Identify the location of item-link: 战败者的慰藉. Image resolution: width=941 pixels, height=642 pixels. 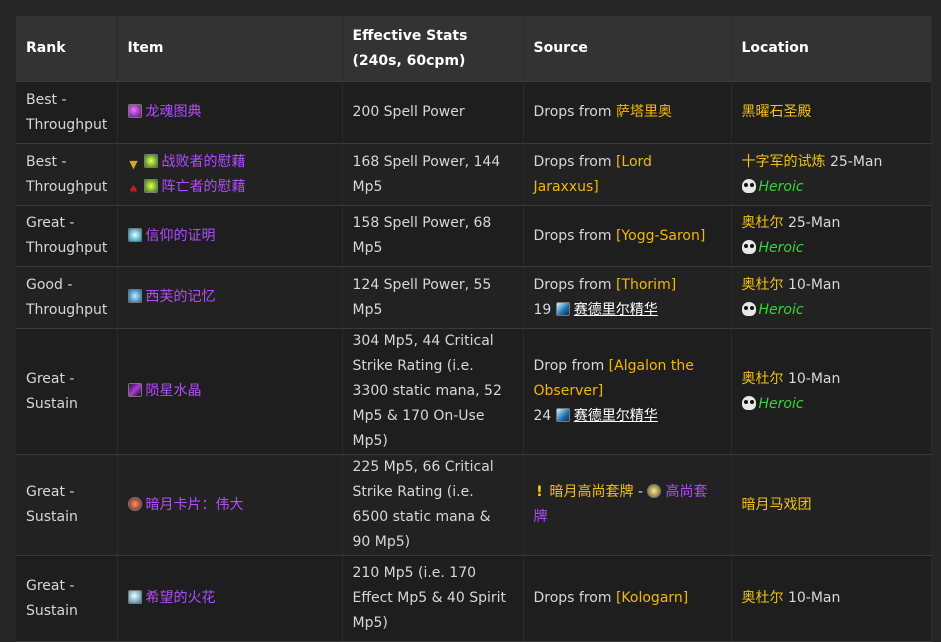
(204, 162).